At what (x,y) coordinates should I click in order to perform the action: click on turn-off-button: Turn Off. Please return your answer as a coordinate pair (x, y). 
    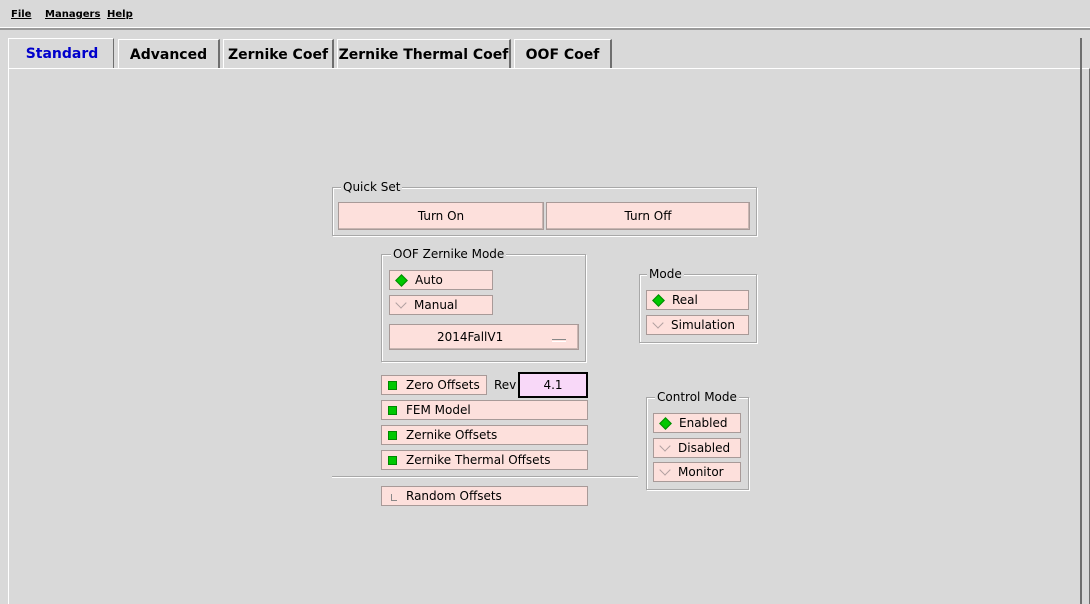
    Looking at the image, I should click on (648, 216).